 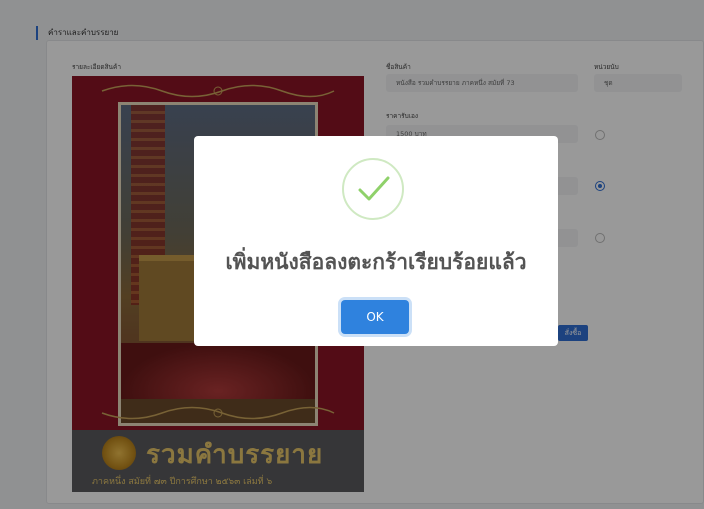 I want to click on check-icon, so click(x=374, y=188).